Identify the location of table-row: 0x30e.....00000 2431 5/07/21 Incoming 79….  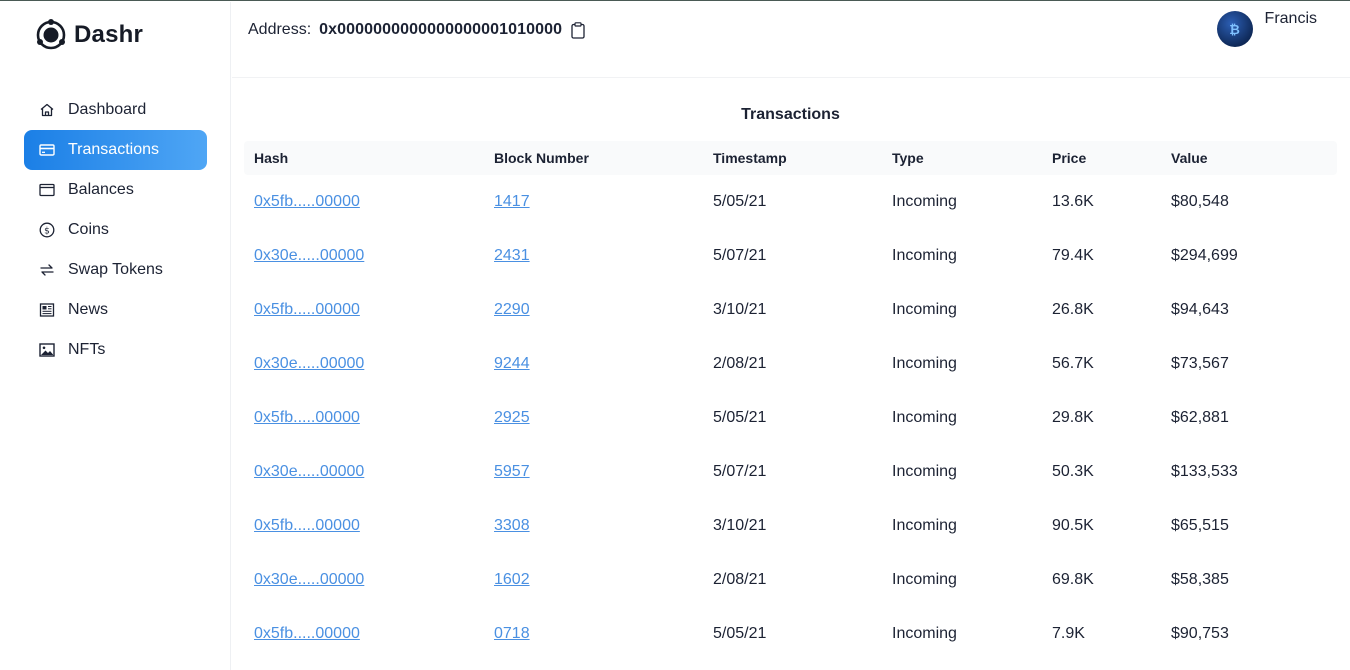
(790, 256).